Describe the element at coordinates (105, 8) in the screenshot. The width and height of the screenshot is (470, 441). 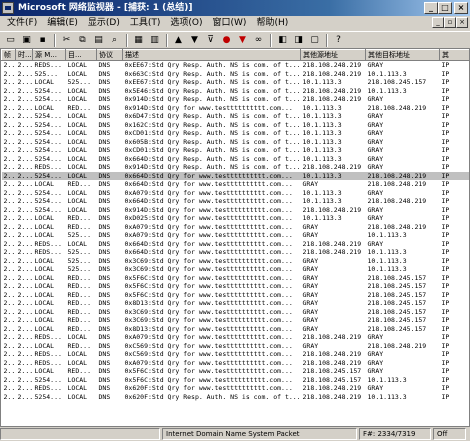
I see `window-title: Microsoft 网络监视器 - [捕获: 1 (总结)]` at that location.